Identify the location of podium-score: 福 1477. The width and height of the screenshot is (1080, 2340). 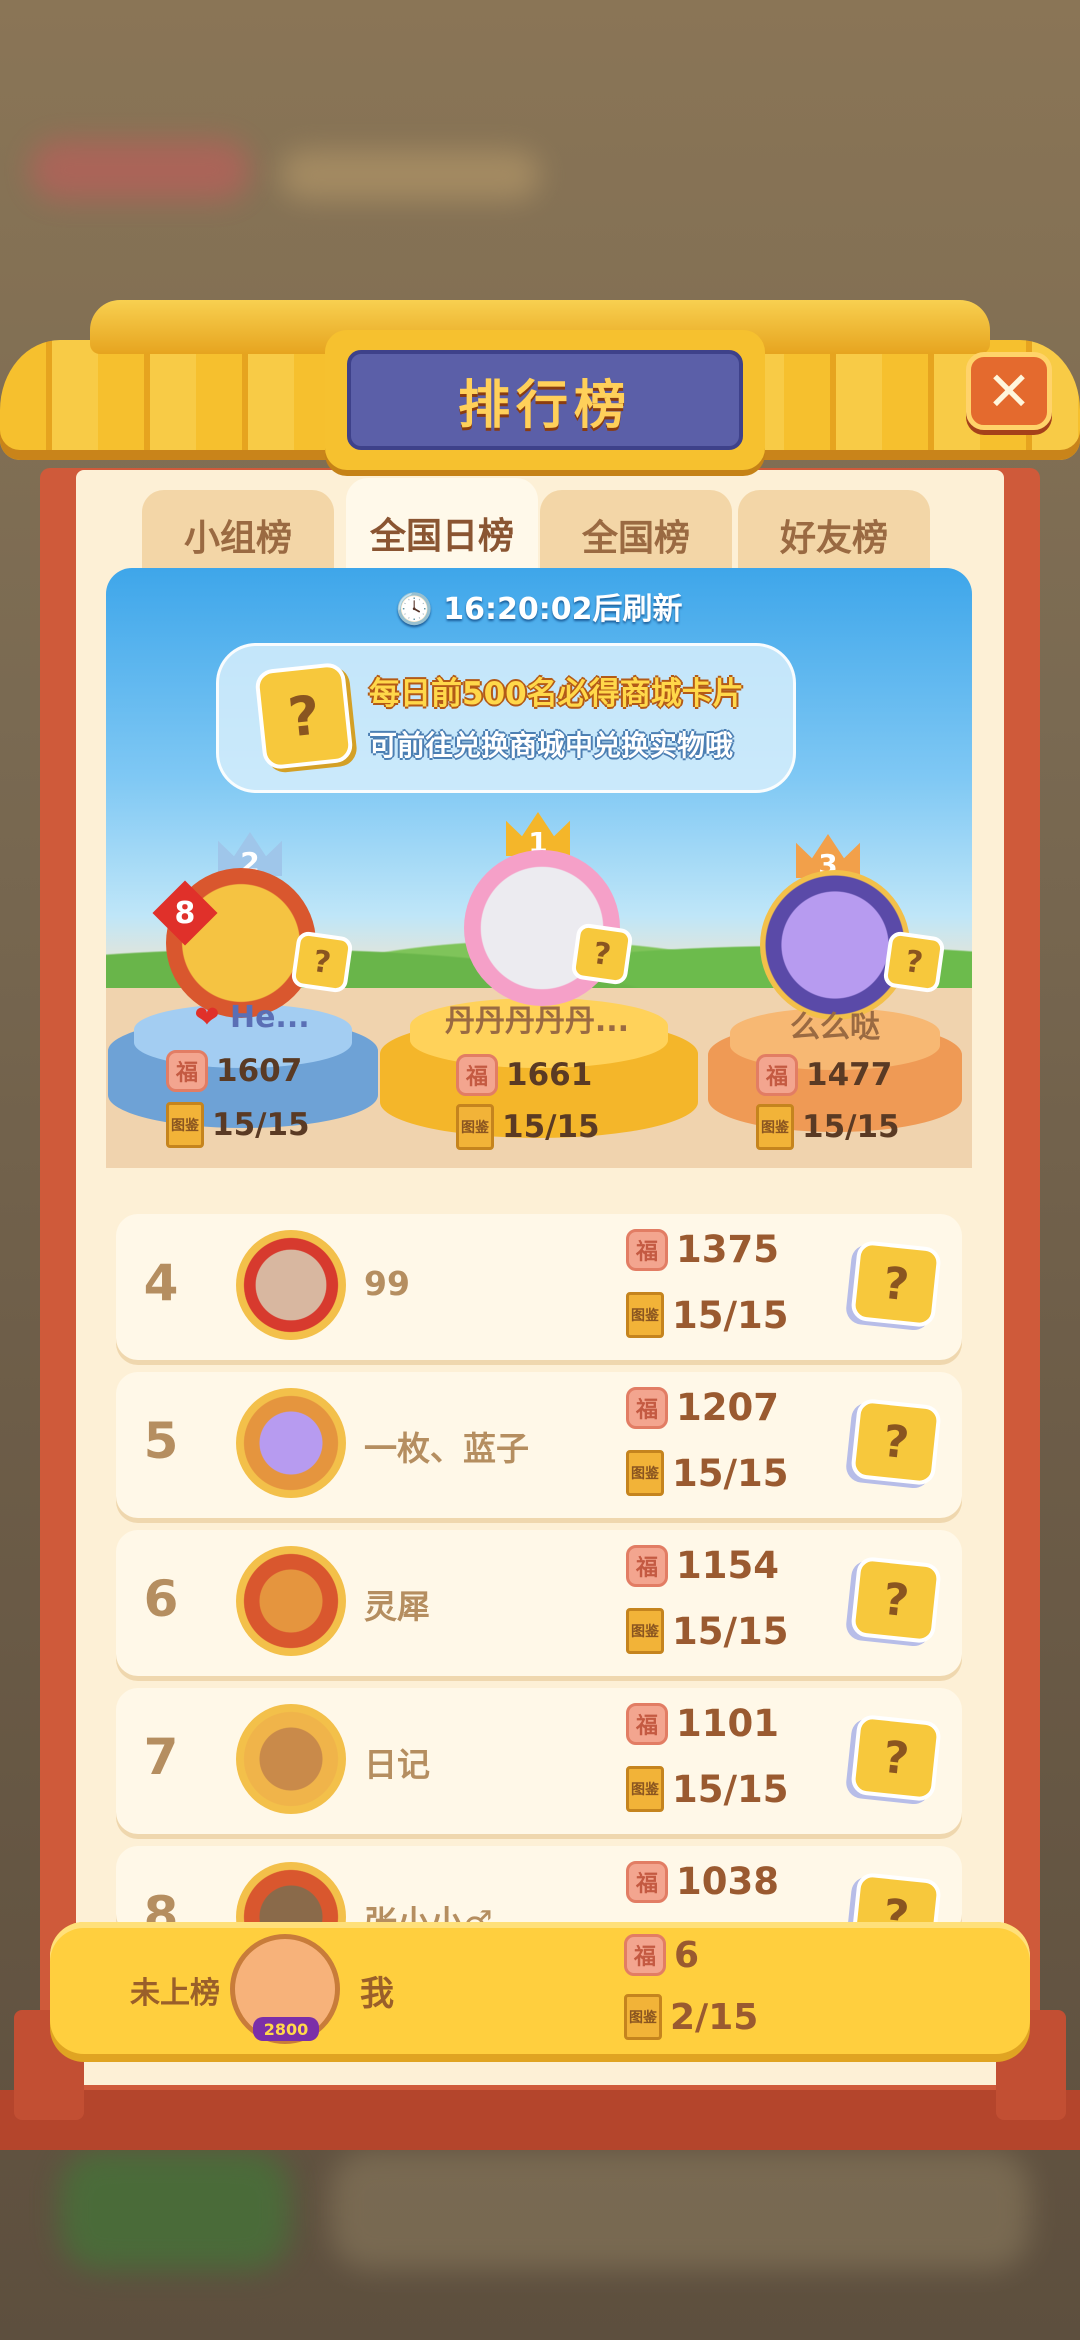
(824, 1075).